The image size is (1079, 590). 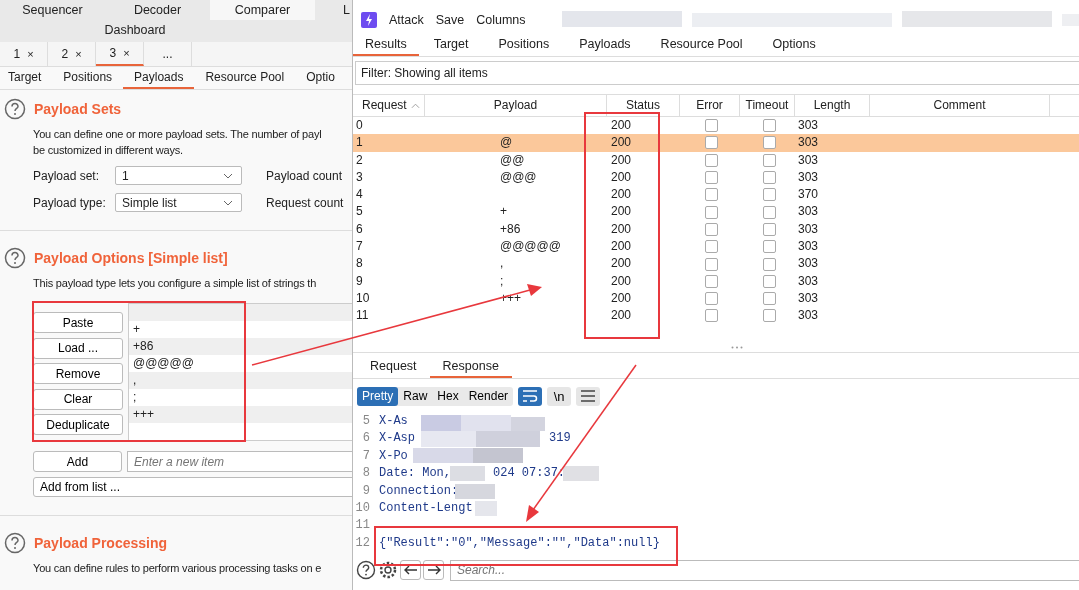 I want to click on results-tab: Target, so click(x=451, y=45).